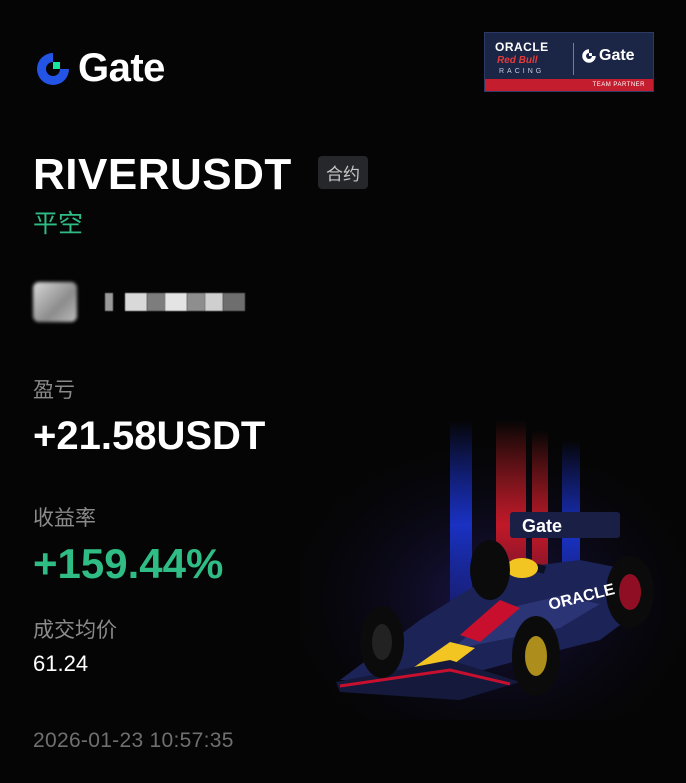 The image size is (686, 783). I want to click on avatar, so click(55, 302).